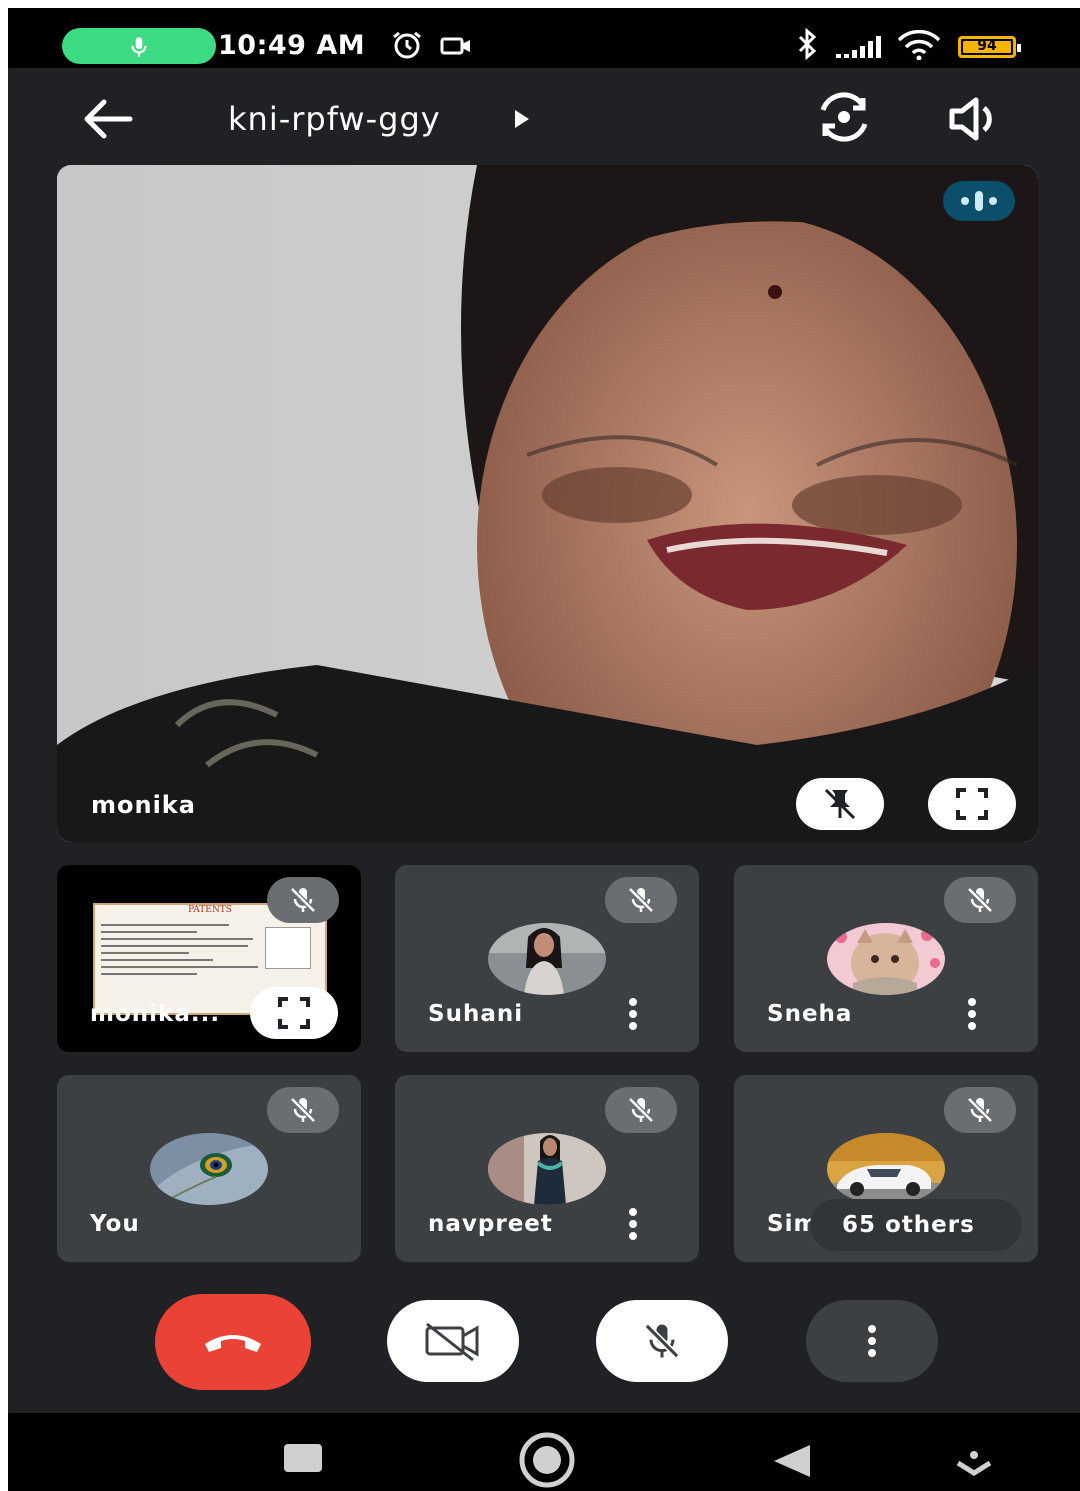 This screenshot has height=1491, width=1080. I want to click on play-arrow-icon, so click(522, 119).